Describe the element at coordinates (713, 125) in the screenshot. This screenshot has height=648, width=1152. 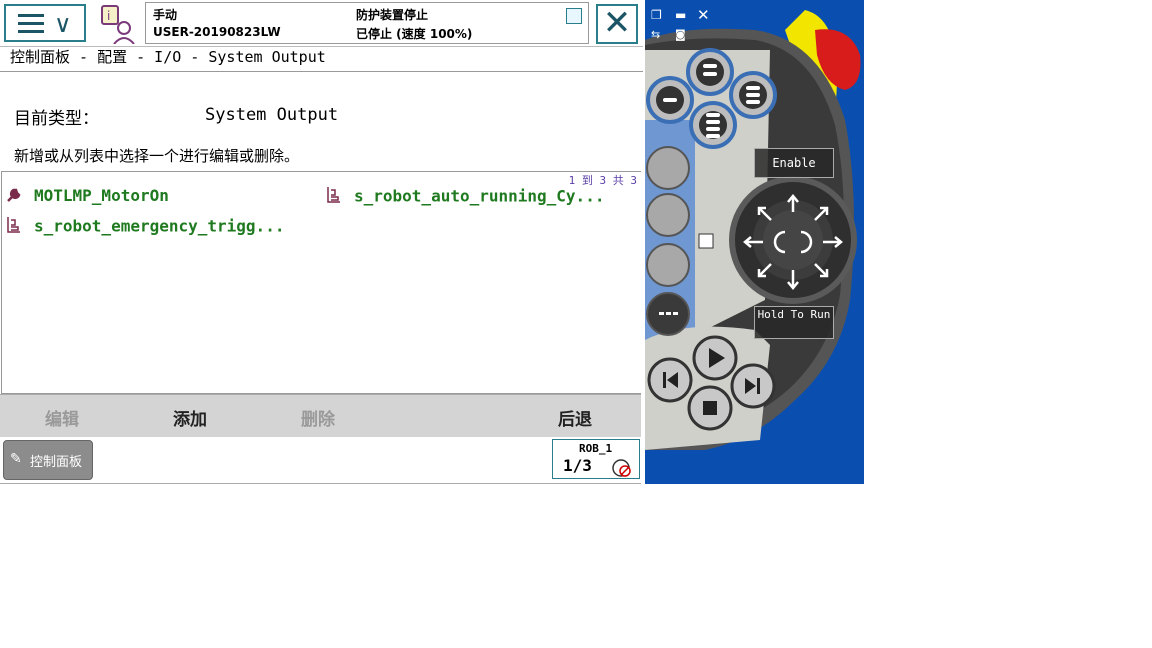
I see `axis-jog-button` at that location.